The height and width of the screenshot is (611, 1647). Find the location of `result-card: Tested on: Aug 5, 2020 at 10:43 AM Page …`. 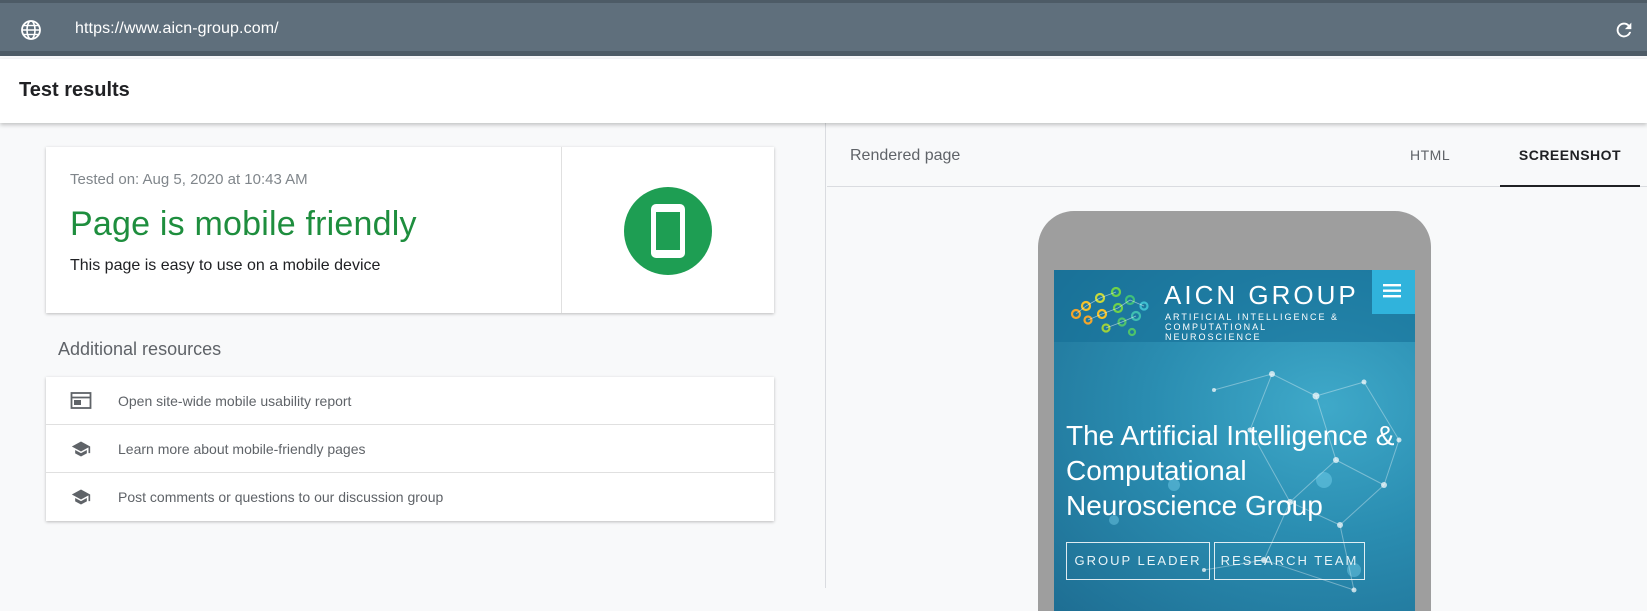

result-card: Tested on: Aug 5, 2020 at 10:43 AM Page … is located at coordinates (410, 230).